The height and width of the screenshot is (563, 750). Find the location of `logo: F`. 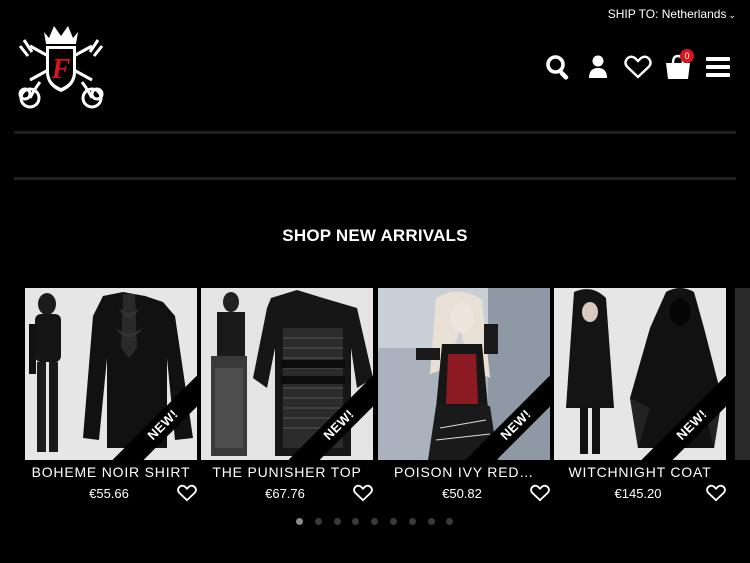

logo: F is located at coordinates (61, 68).